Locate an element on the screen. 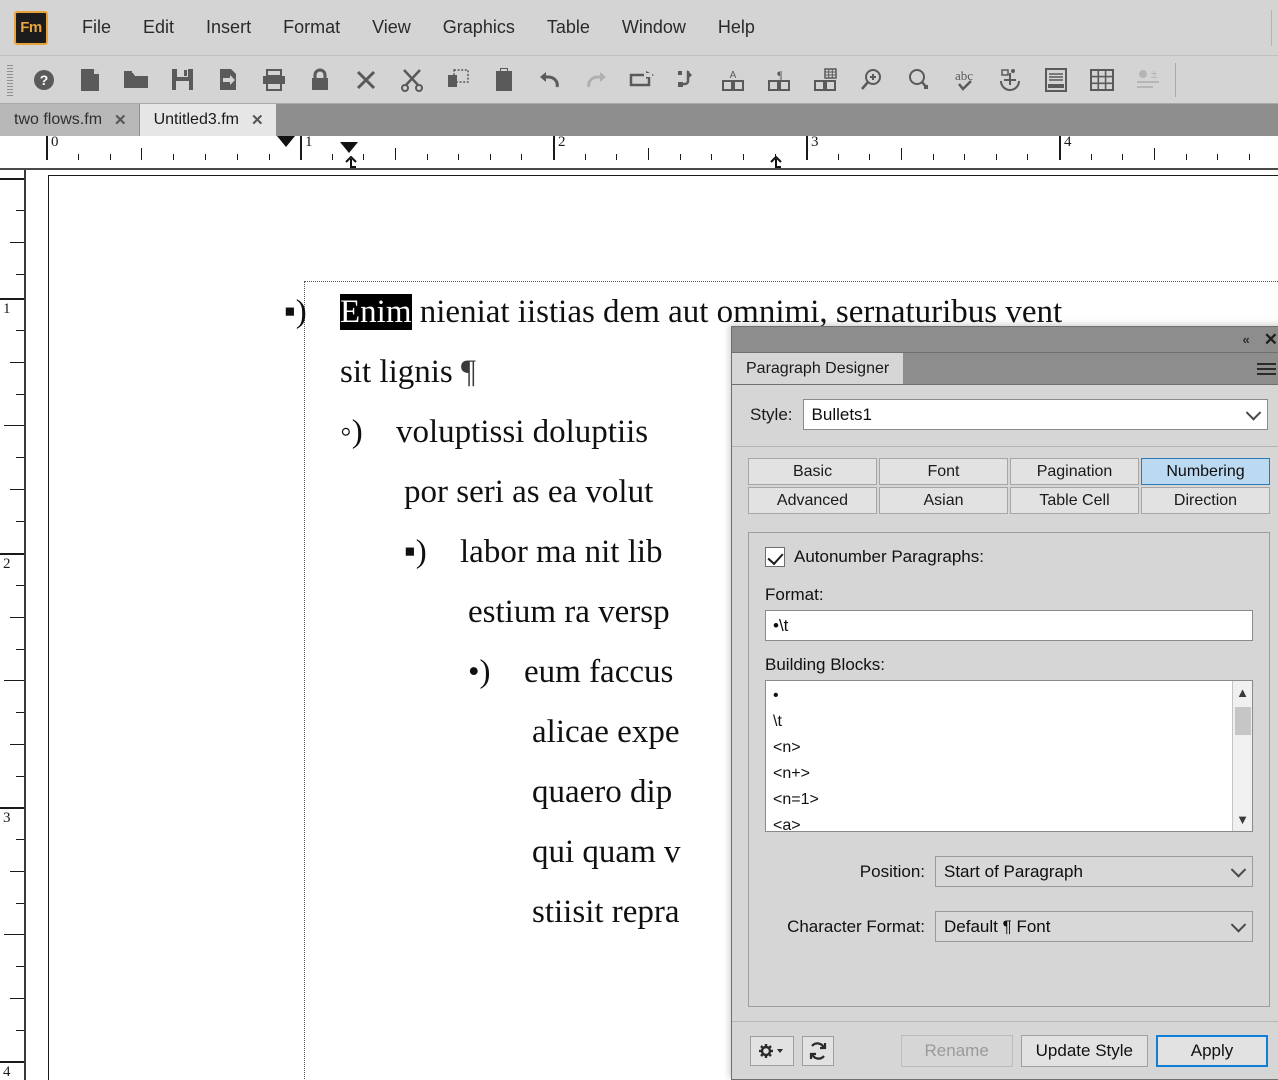  copy-icon is located at coordinates (458, 80).